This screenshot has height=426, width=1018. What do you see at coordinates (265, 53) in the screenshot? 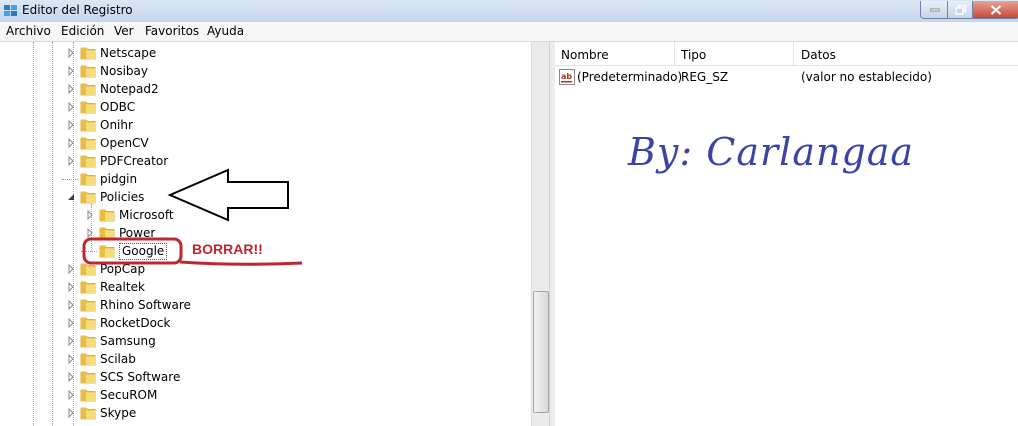
I see `tree-item: Netscape` at bounding box center [265, 53].